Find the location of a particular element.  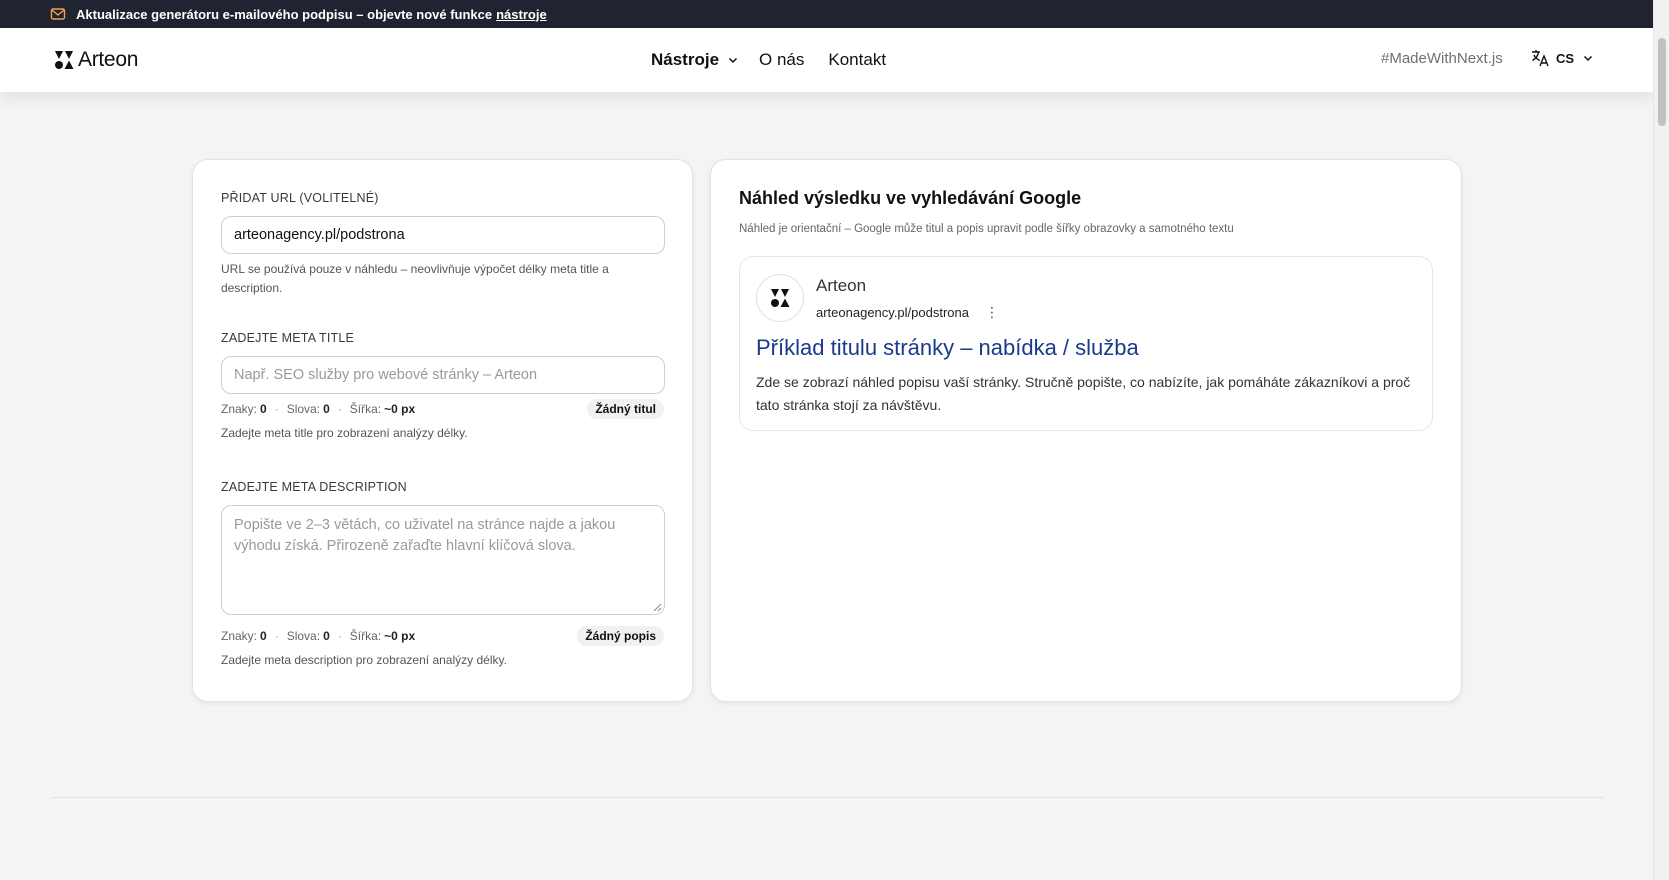

translate-icon is located at coordinates (1540, 58).